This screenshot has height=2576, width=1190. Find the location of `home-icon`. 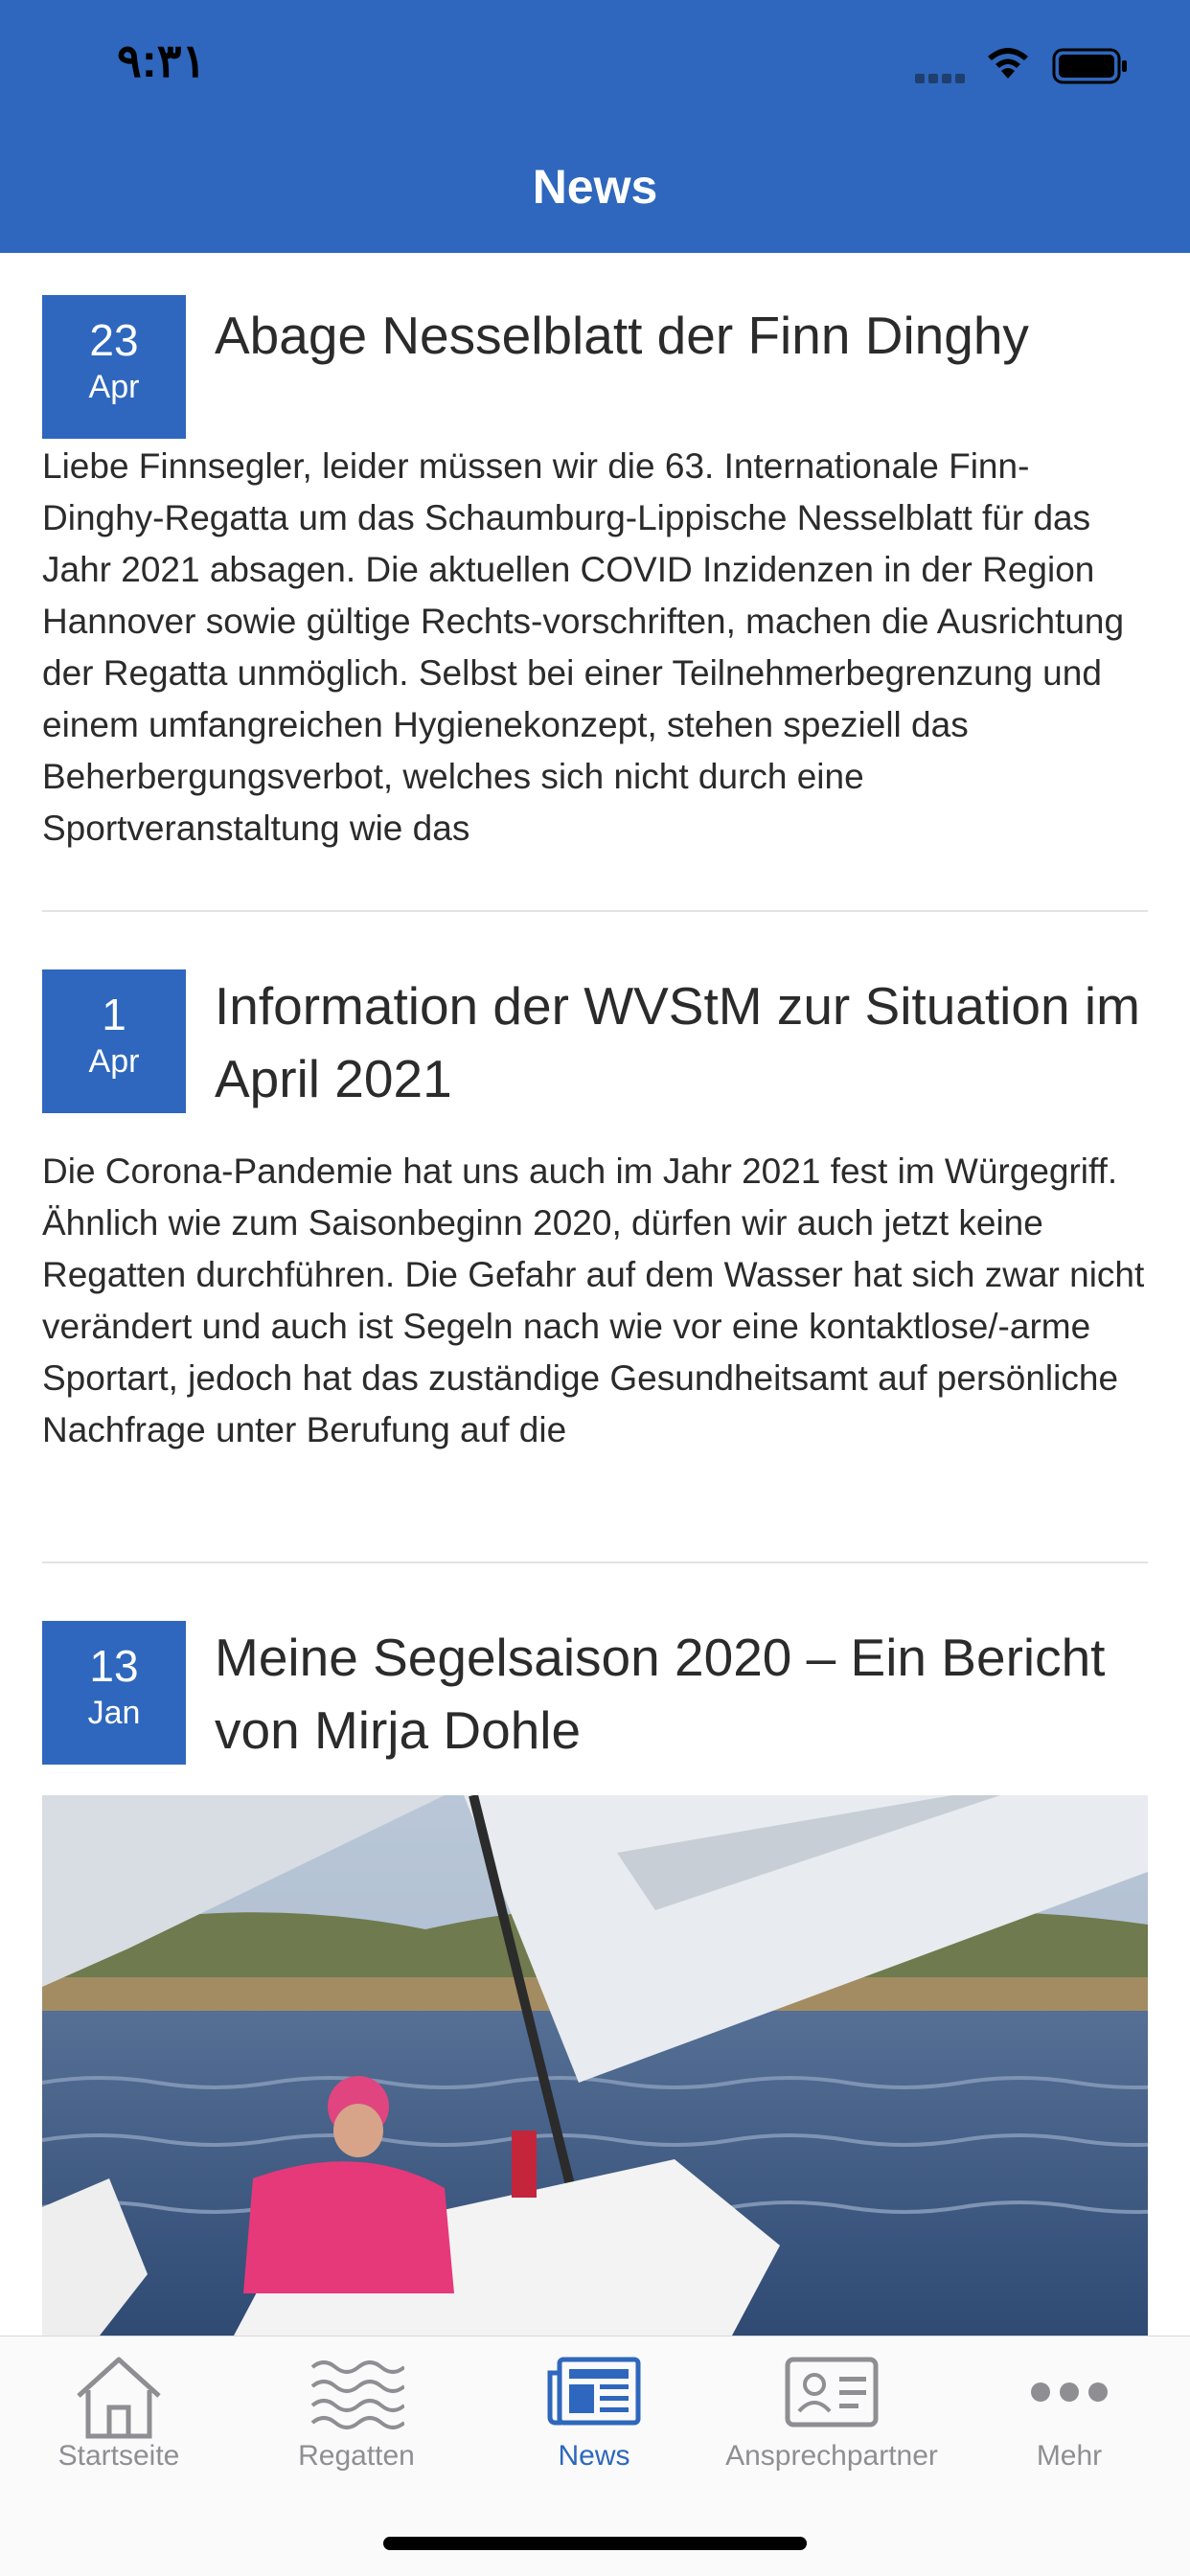

home-icon is located at coordinates (119, 2398).